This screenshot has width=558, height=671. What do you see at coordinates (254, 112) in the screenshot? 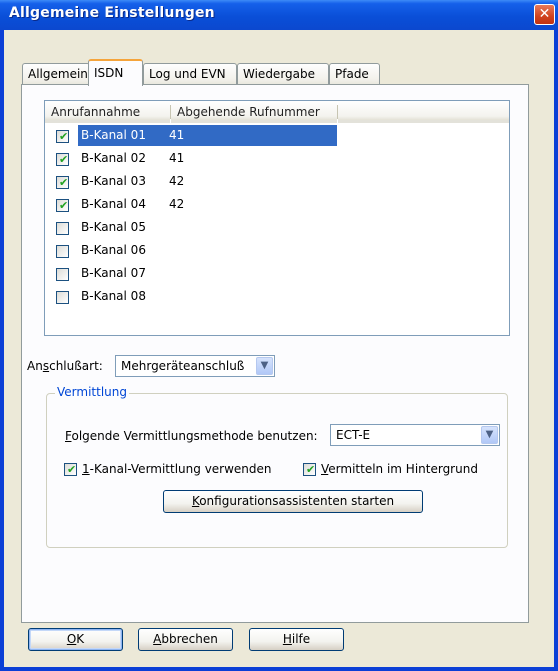
I see `column-header-abgehende-rufnummer: Abgehende Rufnummer` at bounding box center [254, 112].